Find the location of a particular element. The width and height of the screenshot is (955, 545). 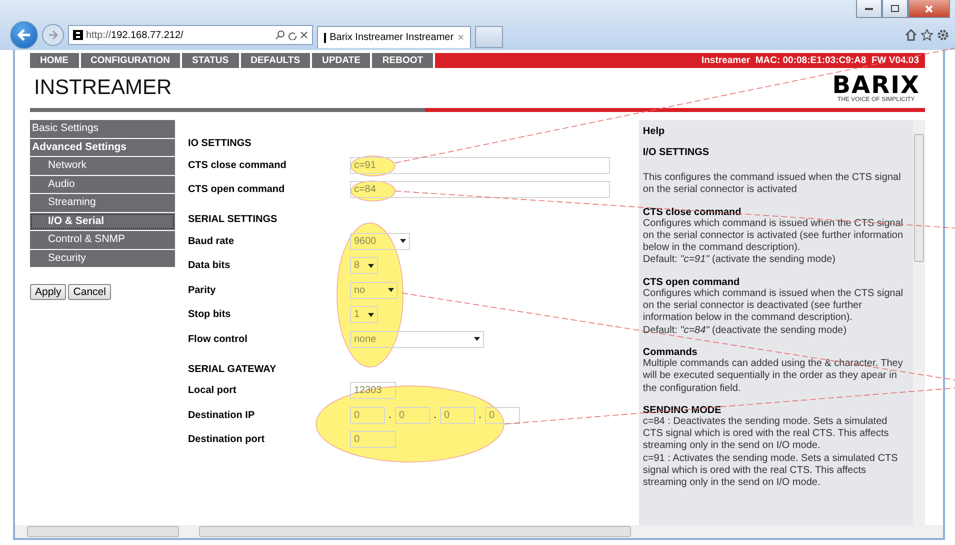

settings-icon is located at coordinates (943, 35).